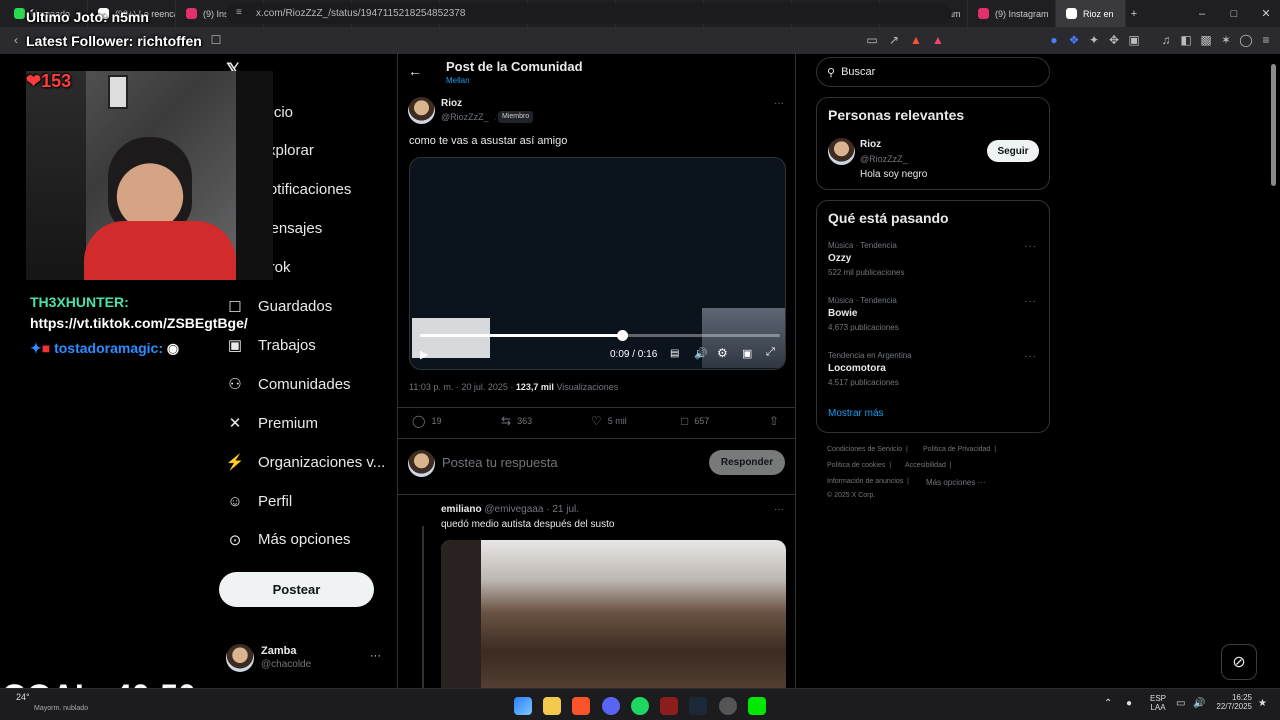 The width and height of the screenshot is (1280, 720). Describe the element at coordinates (1091, 13) in the screenshot. I see `browser-tab: Rioz en` at that location.